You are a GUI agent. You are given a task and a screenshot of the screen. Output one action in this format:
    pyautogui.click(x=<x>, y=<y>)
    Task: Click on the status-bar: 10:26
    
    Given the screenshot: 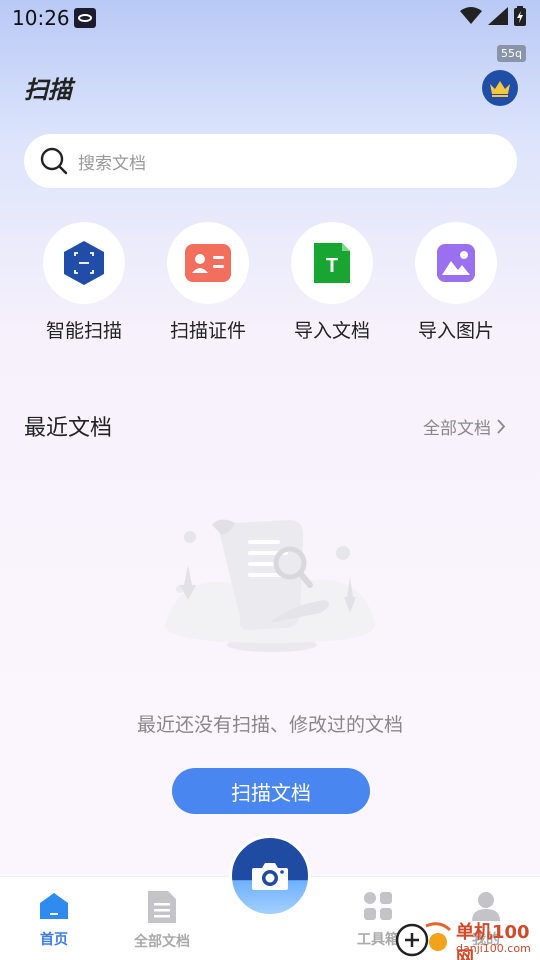 What is the action you would take?
    pyautogui.click(x=270, y=18)
    